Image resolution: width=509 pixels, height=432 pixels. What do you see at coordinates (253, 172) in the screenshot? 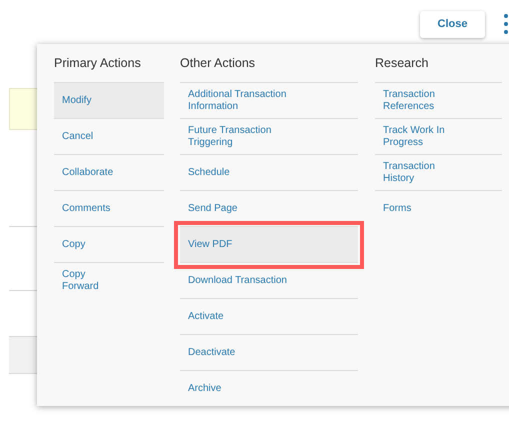
I see `menu-item: Schedule` at bounding box center [253, 172].